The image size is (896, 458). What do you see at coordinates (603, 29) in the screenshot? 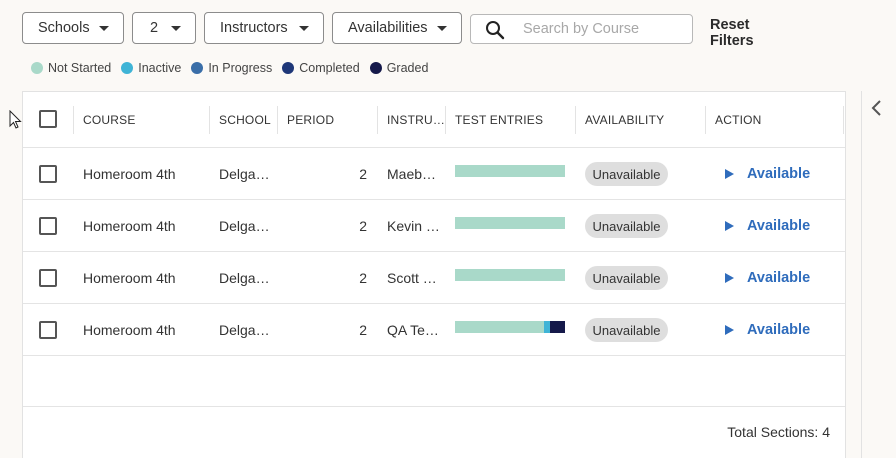
I see `search-input` at bounding box center [603, 29].